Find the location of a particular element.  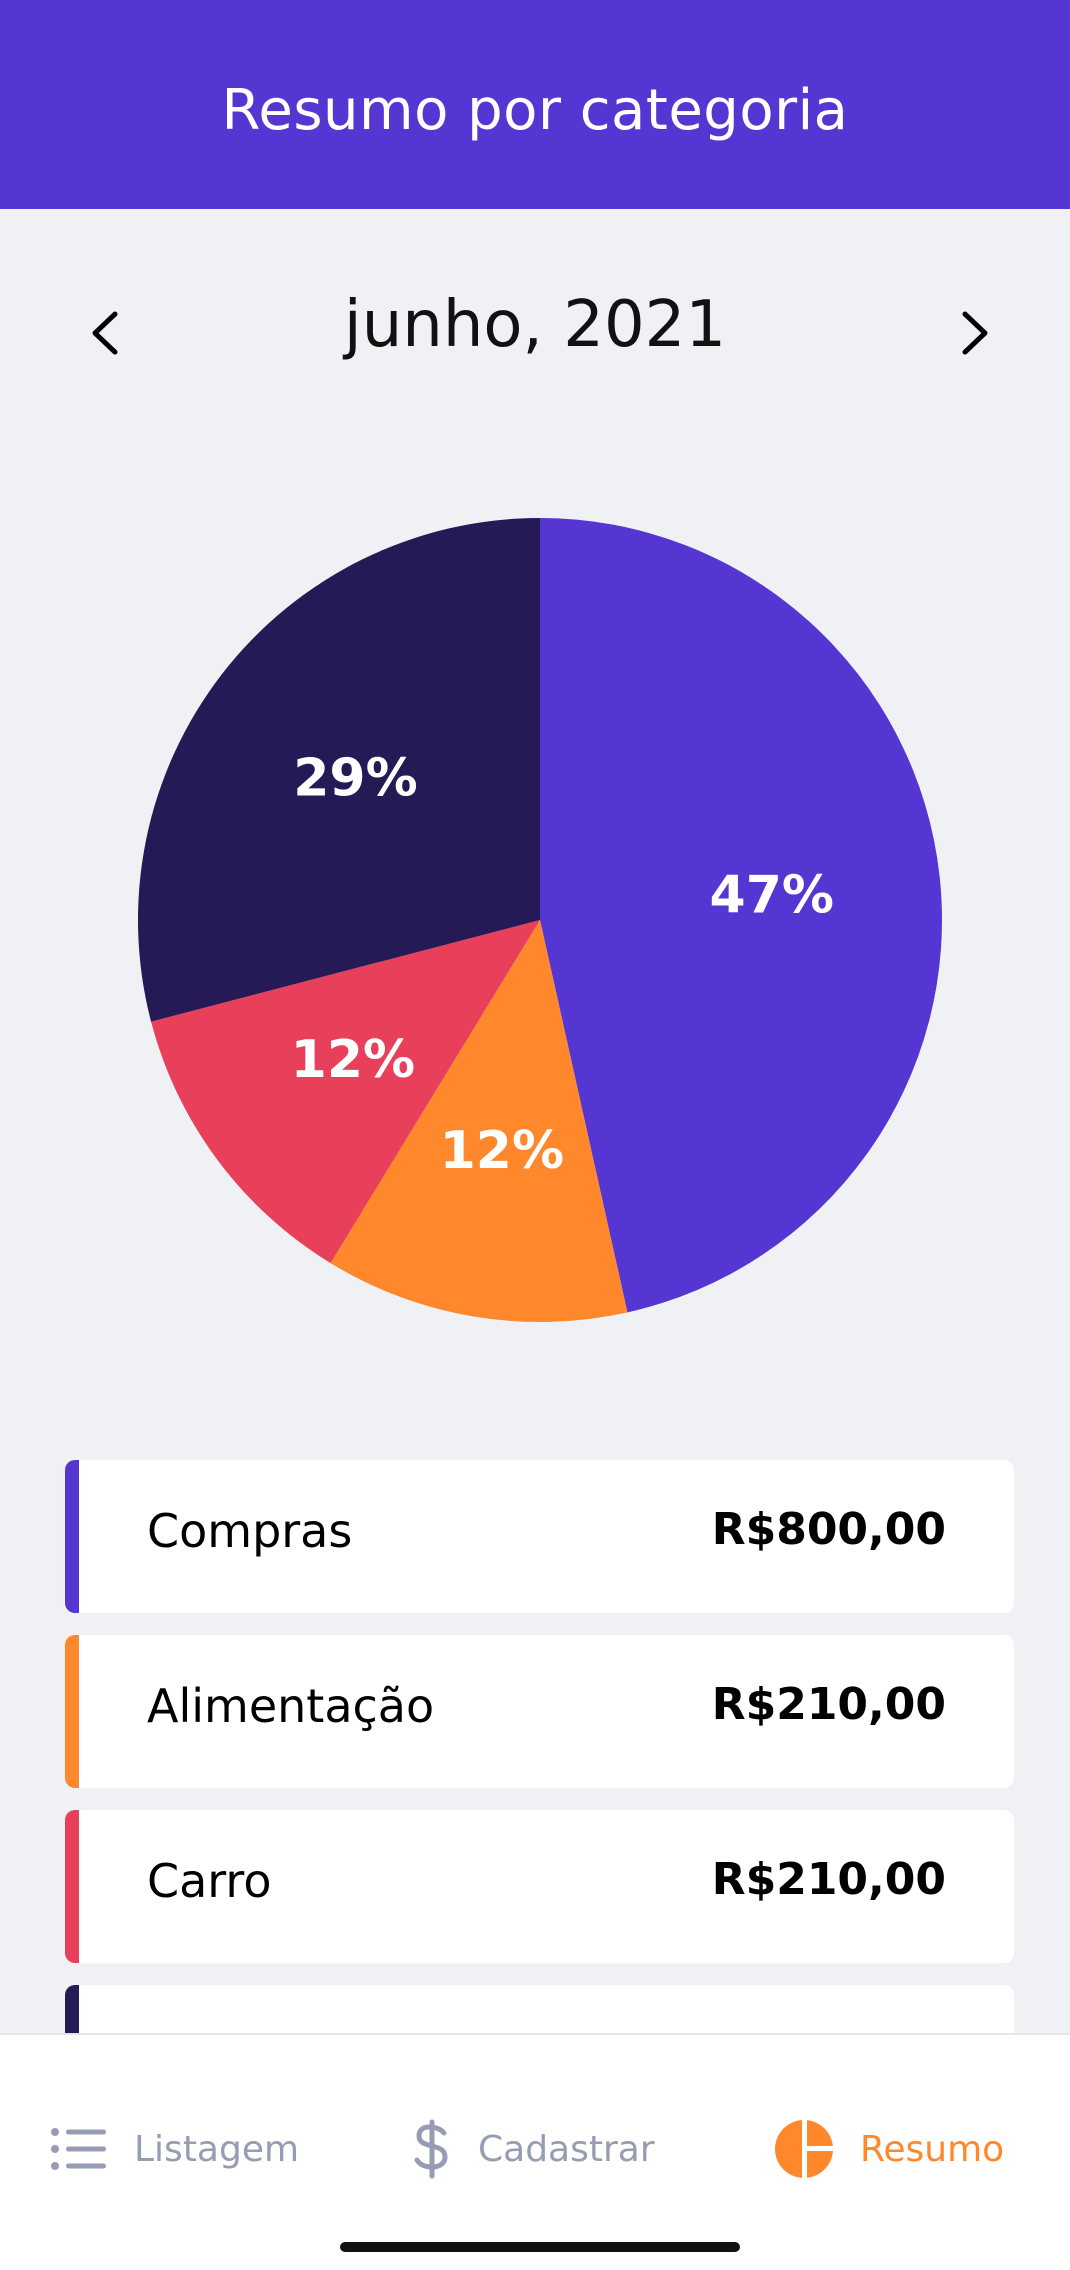

pie-slice-label: 47% is located at coordinates (772, 895).